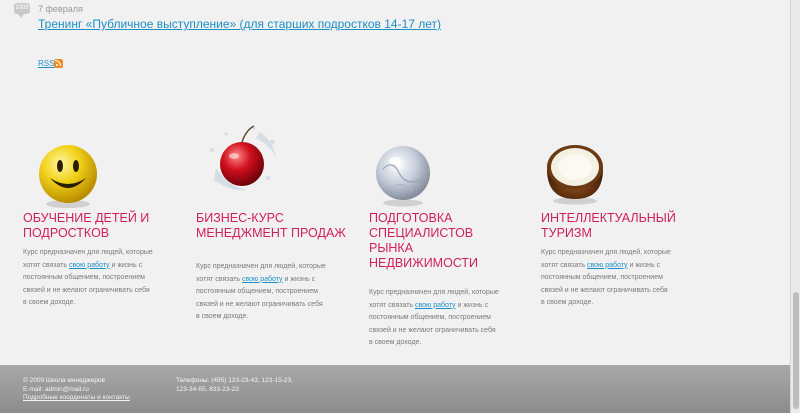 This screenshot has width=800, height=413. What do you see at coordinates (795, 206) in the screenshot?
I see `vertical-scrollbar` at bounding box center [795, 206].